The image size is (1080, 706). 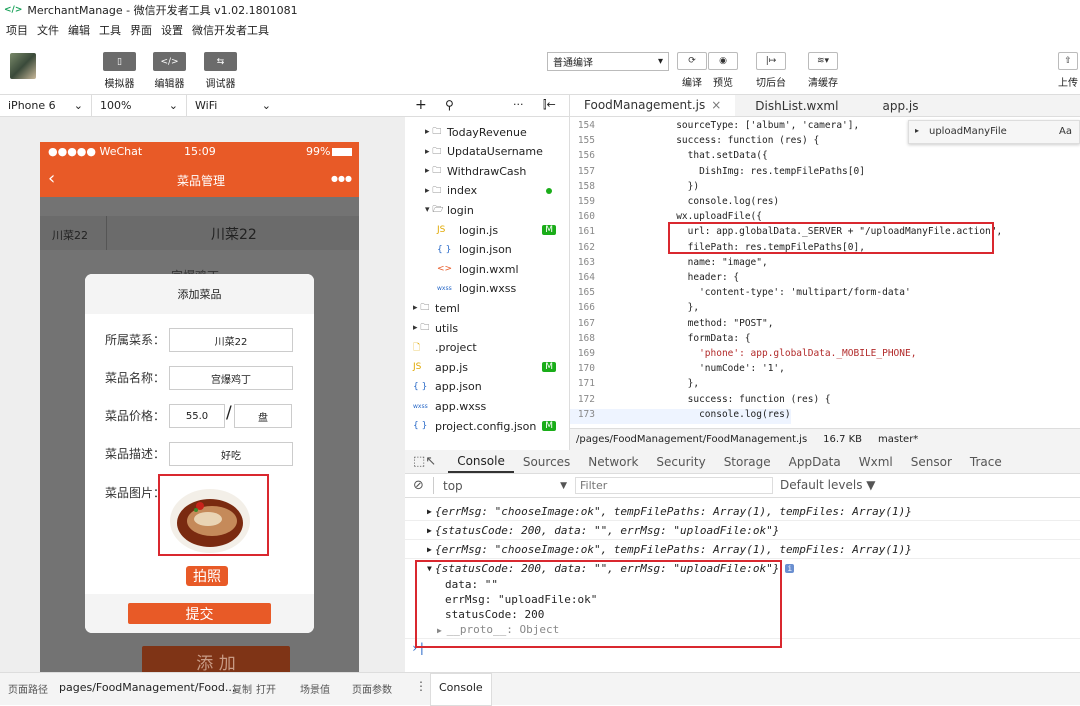 I want to click on tab-console: Console, so click(x=481, y=461).